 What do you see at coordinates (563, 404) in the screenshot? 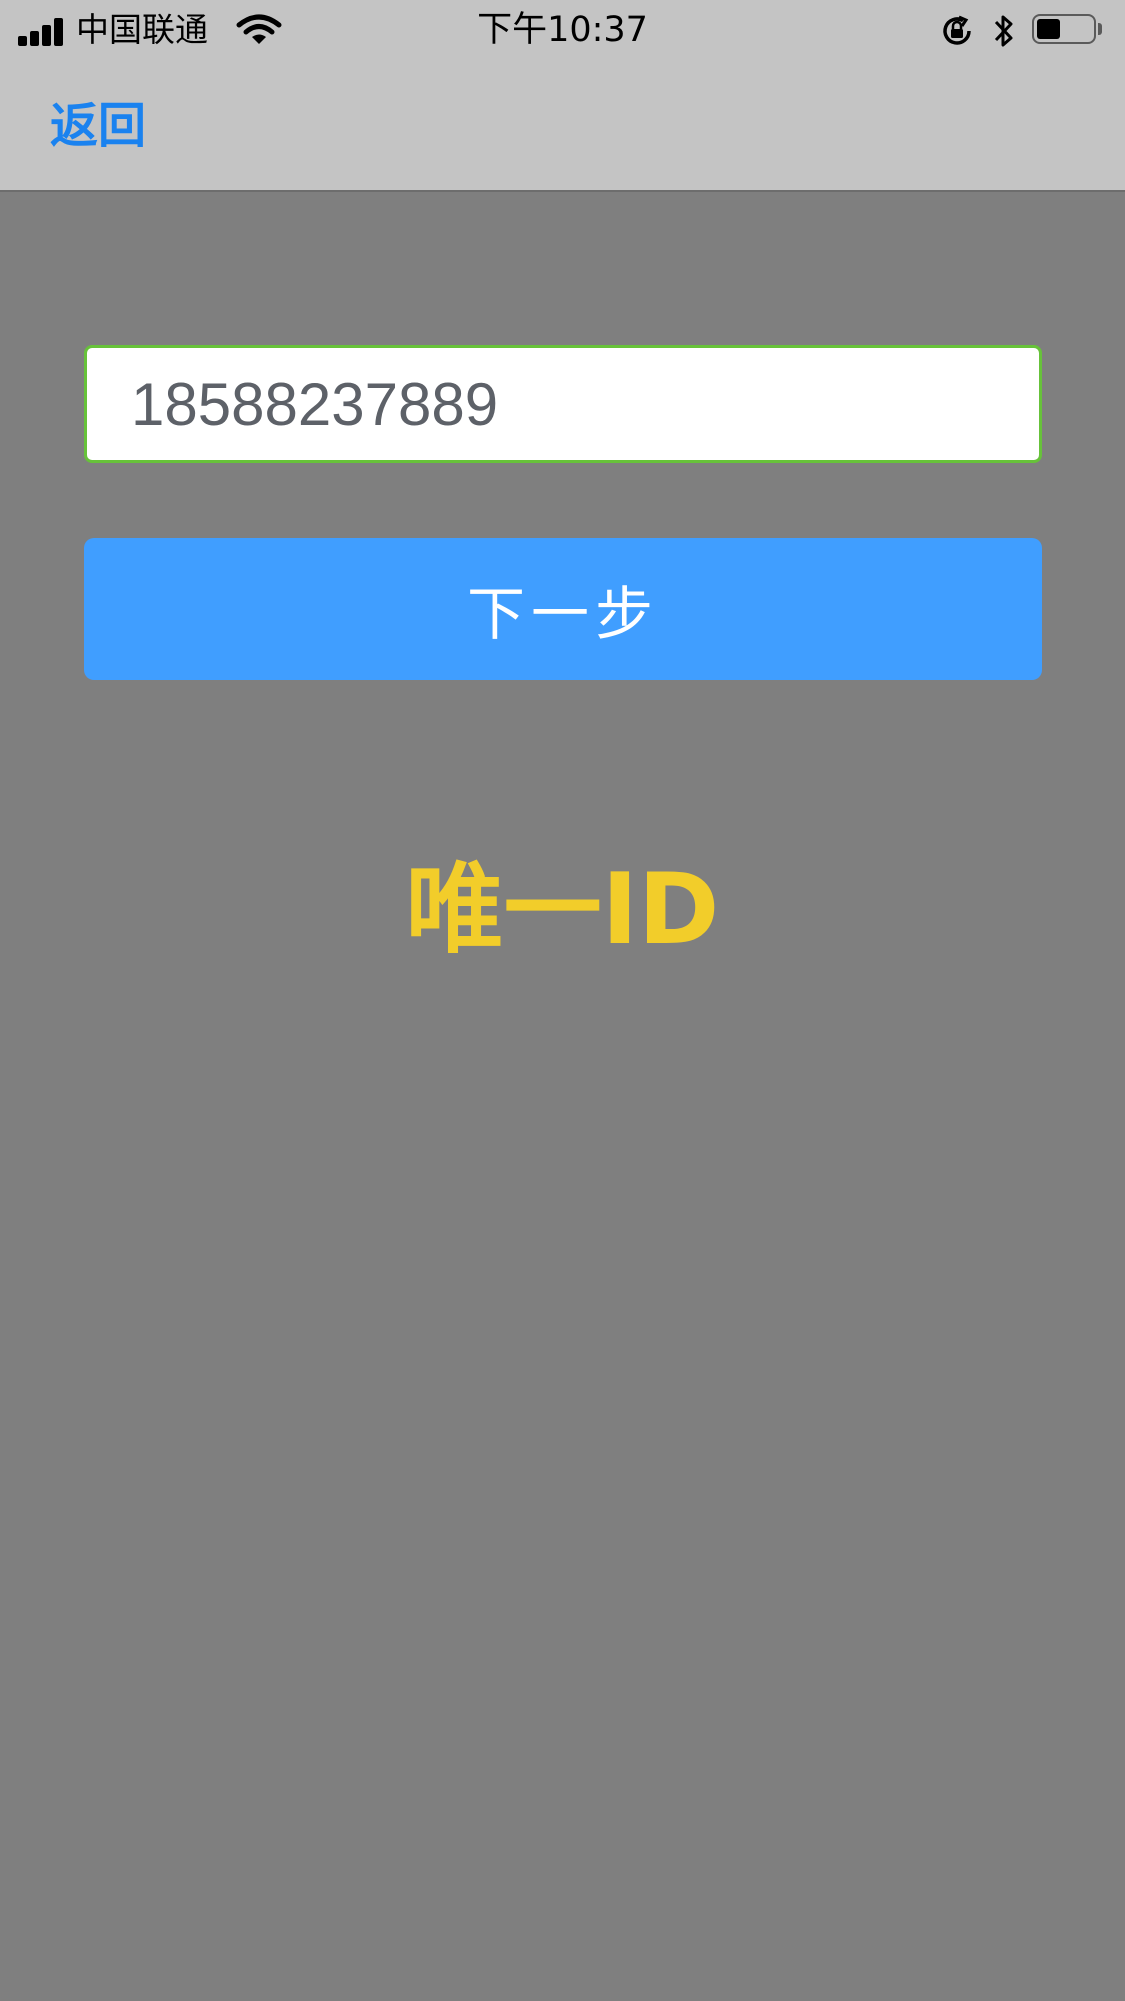
I see `phone-input` at bounding box center [563, 404].